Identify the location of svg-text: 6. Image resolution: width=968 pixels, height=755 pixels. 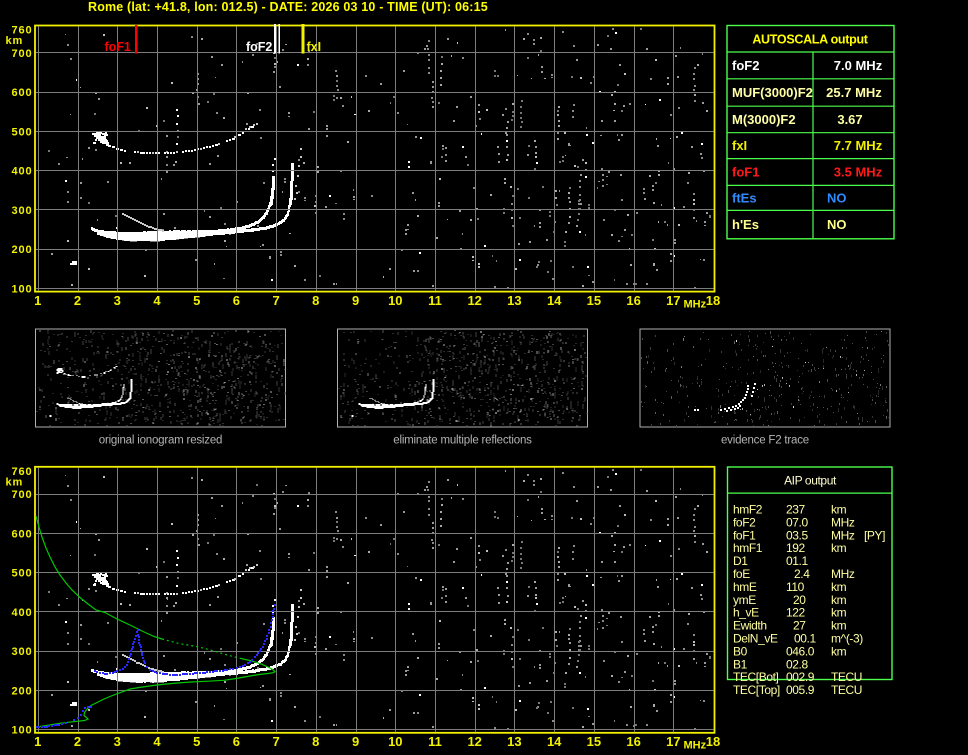
(236, 741).